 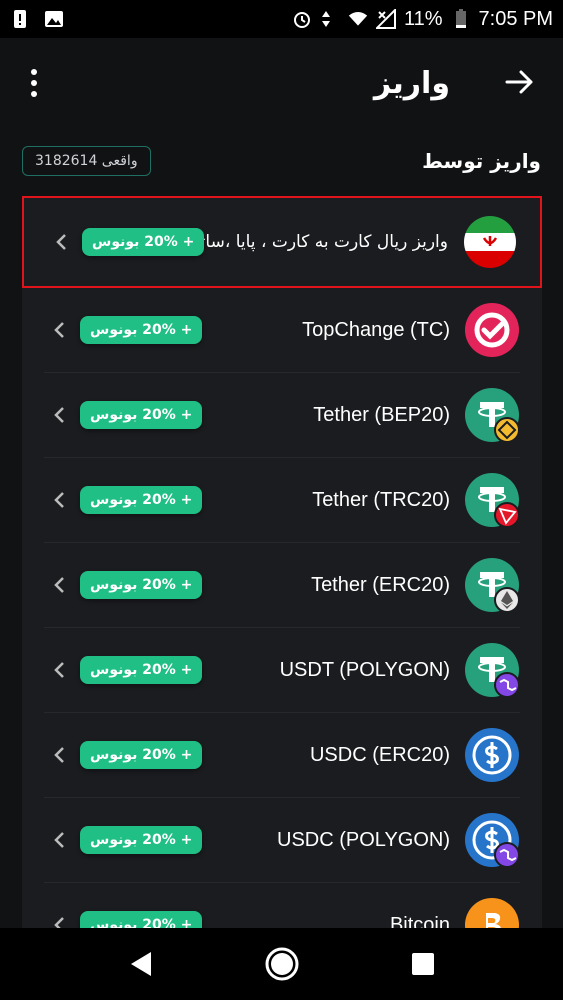 What do you see at coordinates (481, 161) in the screenshot?
I see `section-title: واریز توسط` at bounding box center [481, 161].